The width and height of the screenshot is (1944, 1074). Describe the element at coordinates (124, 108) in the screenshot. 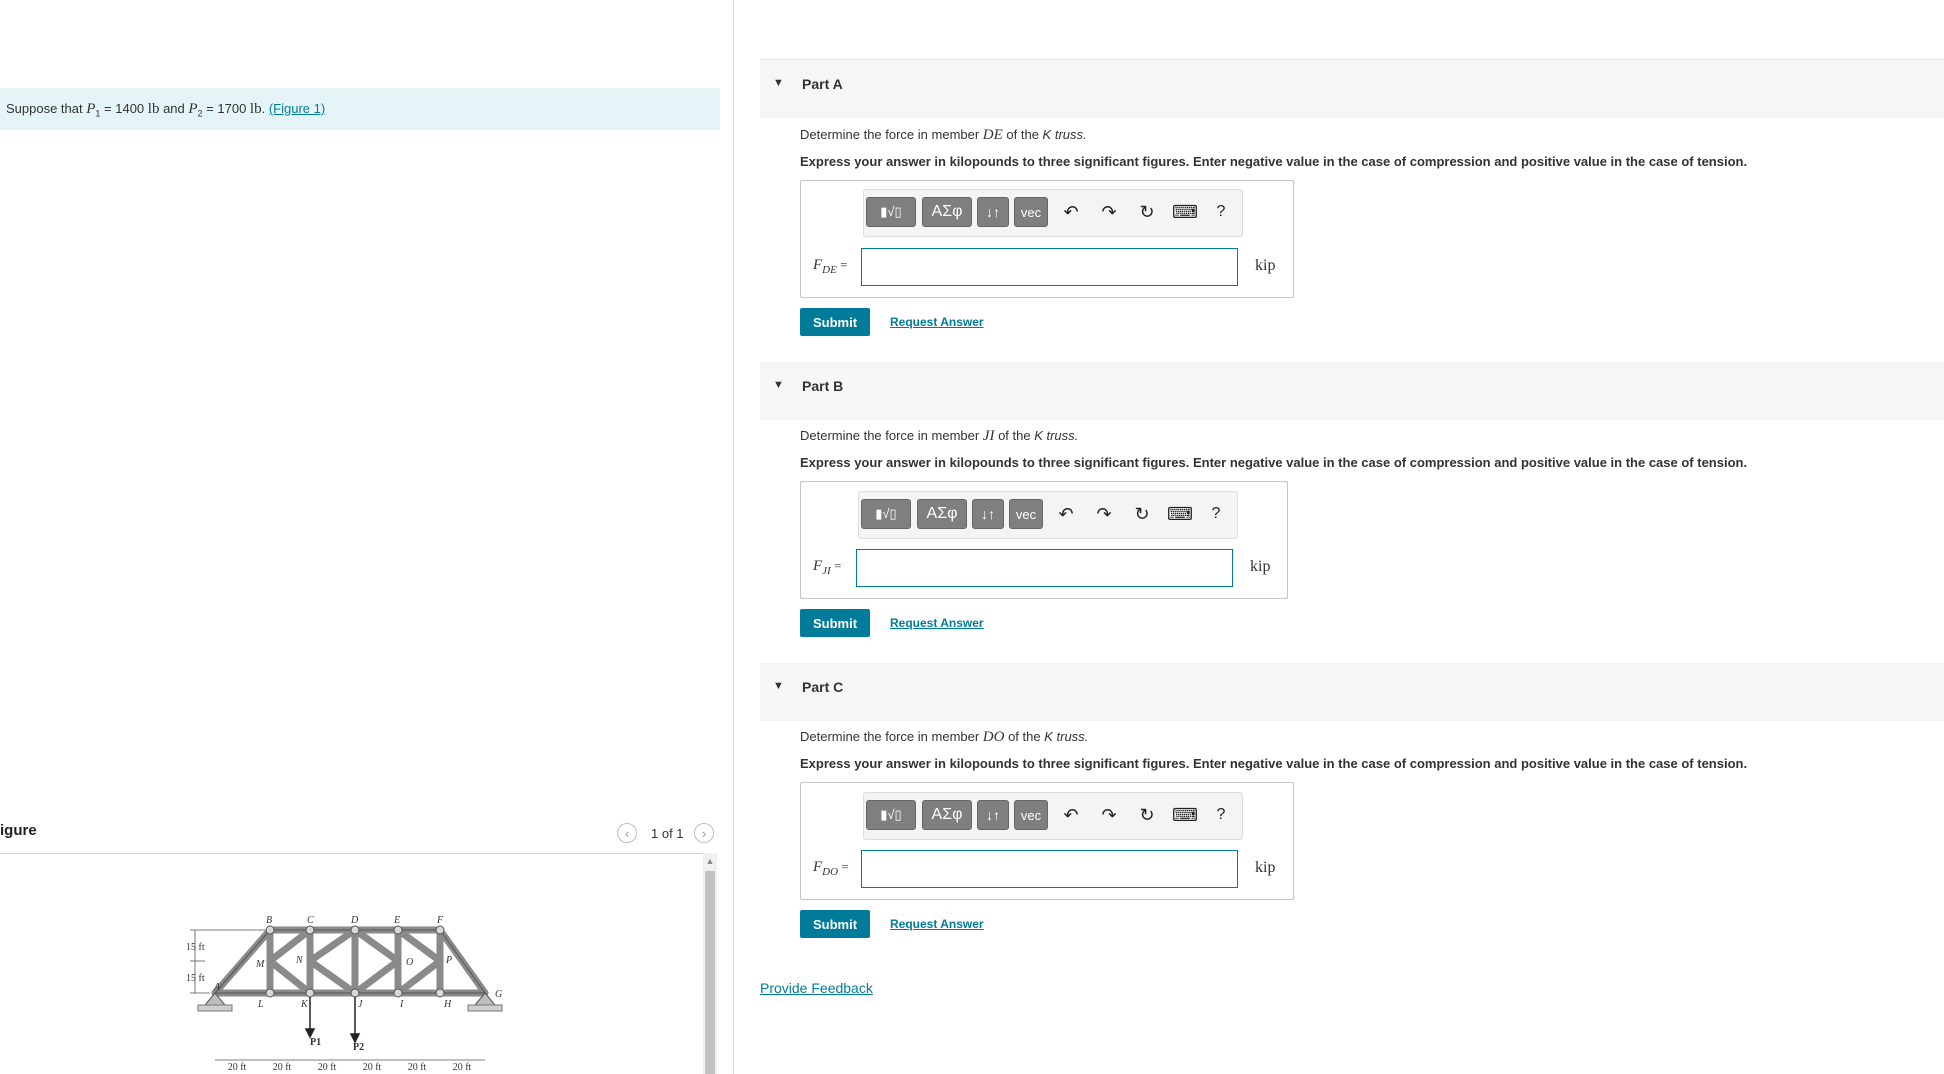

I see `p1-value: = 1400` at that location.